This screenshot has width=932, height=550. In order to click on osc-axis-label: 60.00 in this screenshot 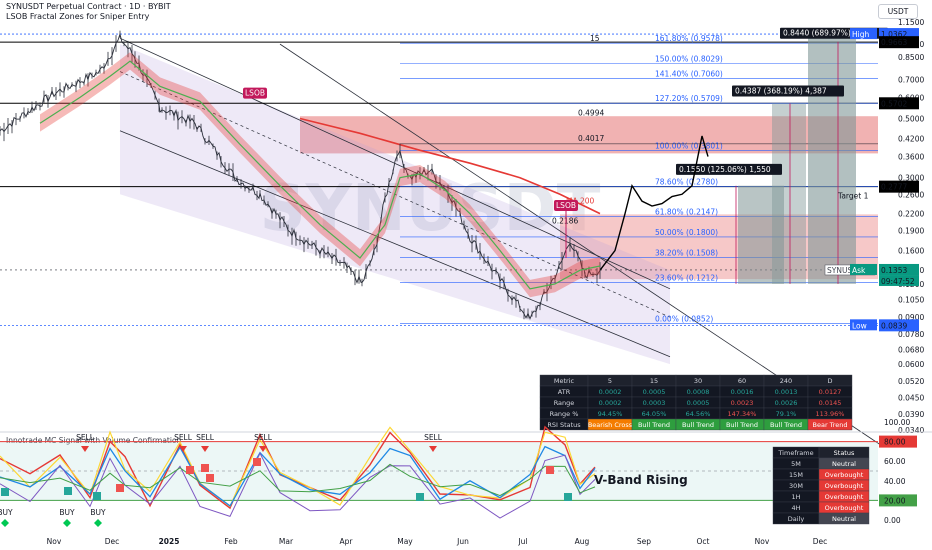, I will do `click(895, 461)`.